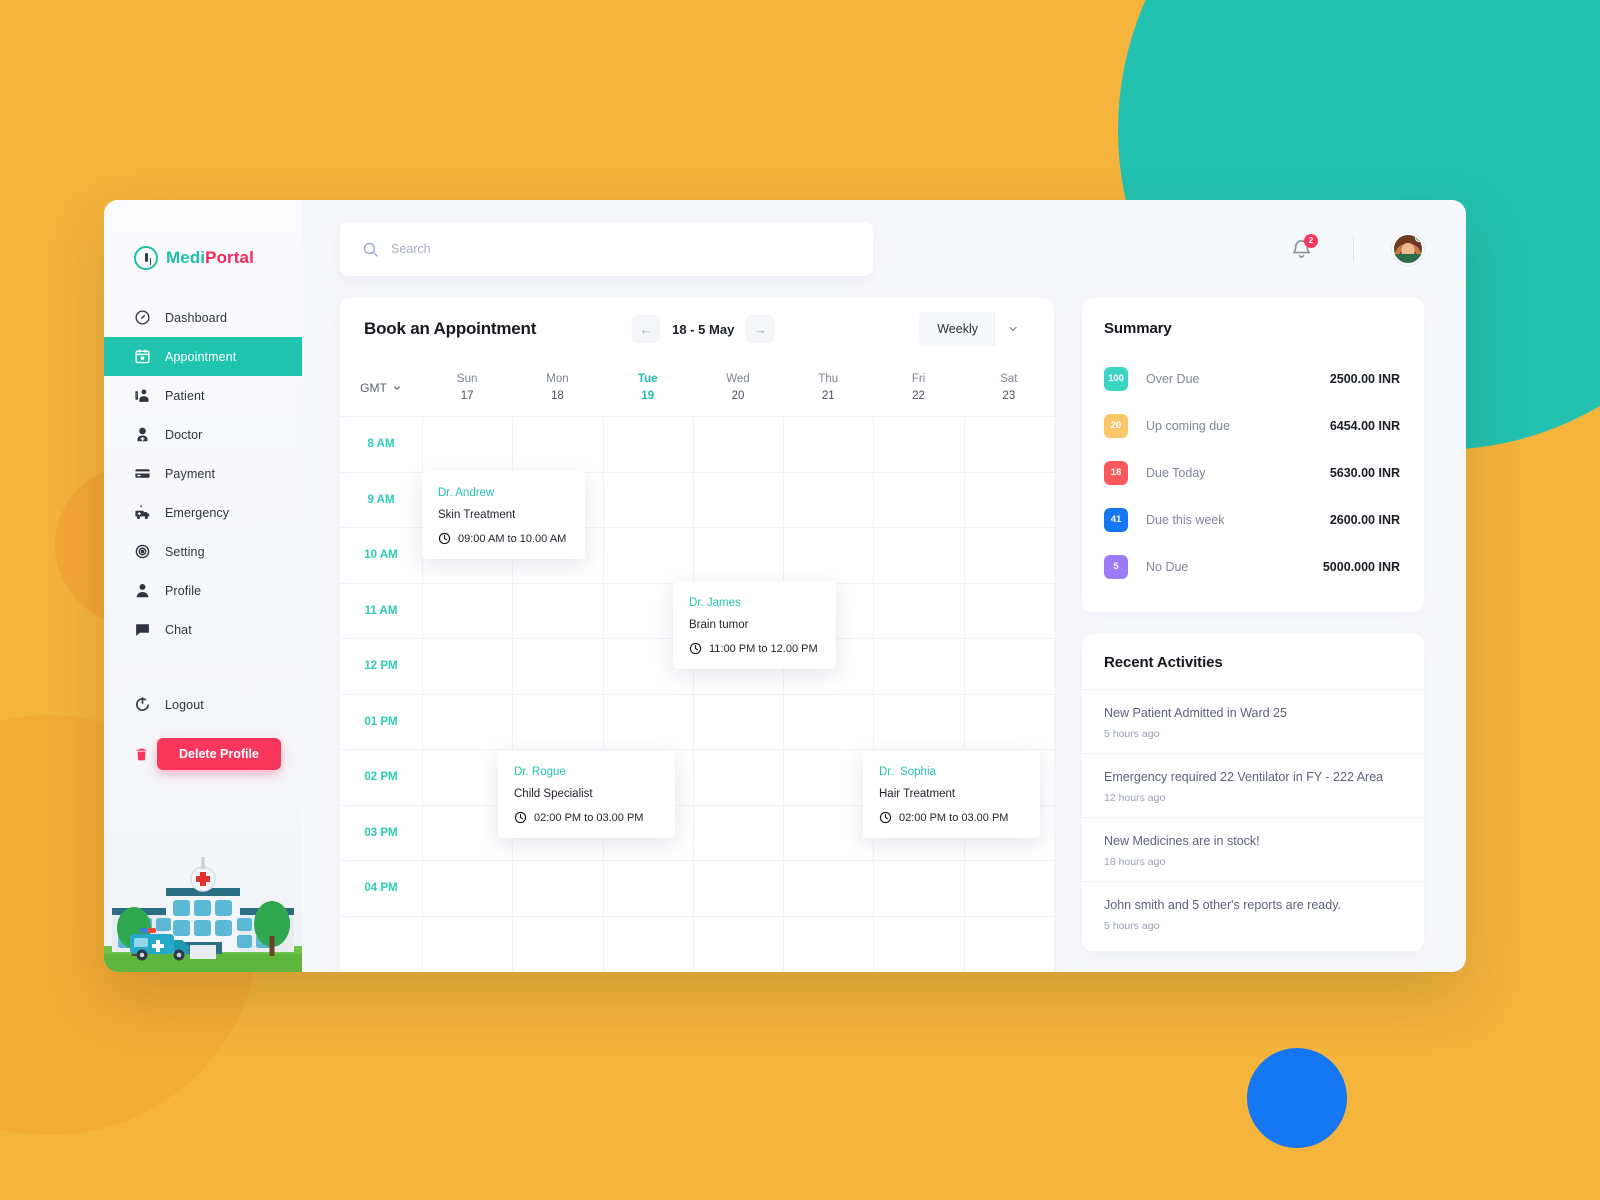 The image size is (1600, 1200). I want to click on day-column-header: Wed 20, so click(738, 387).